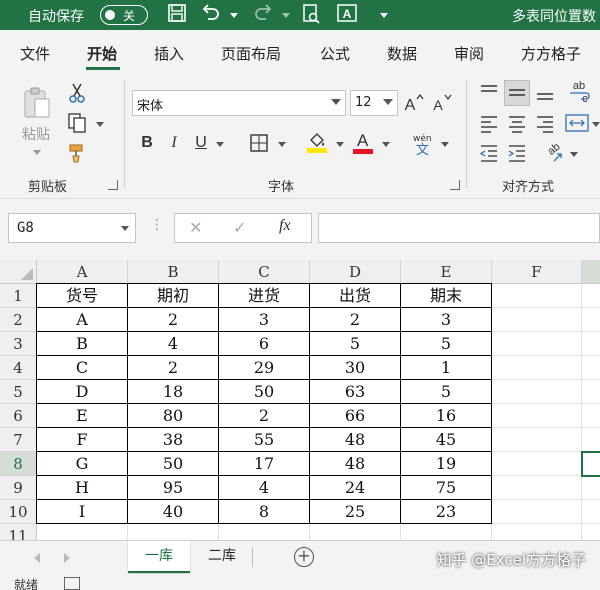 The width and height of the screenshot is (600, 590). Describe the element at coordinates (77, 153) in the screenshot. I see `format-painter-icon` at that location.